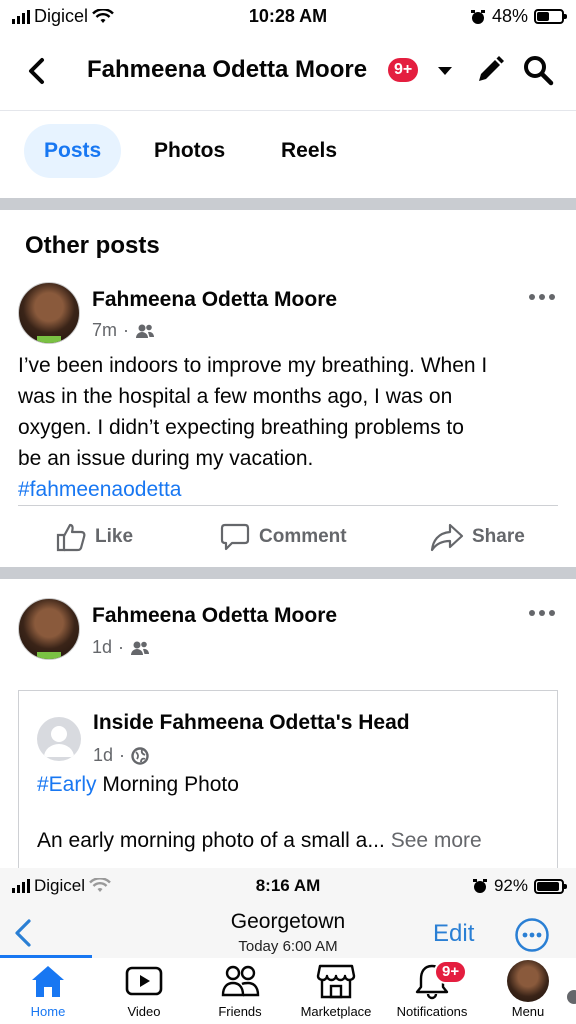  What do you see at coordinates (140, 755) in the screenshot?
I see `globe-icon` at bounding box center [140, 755].